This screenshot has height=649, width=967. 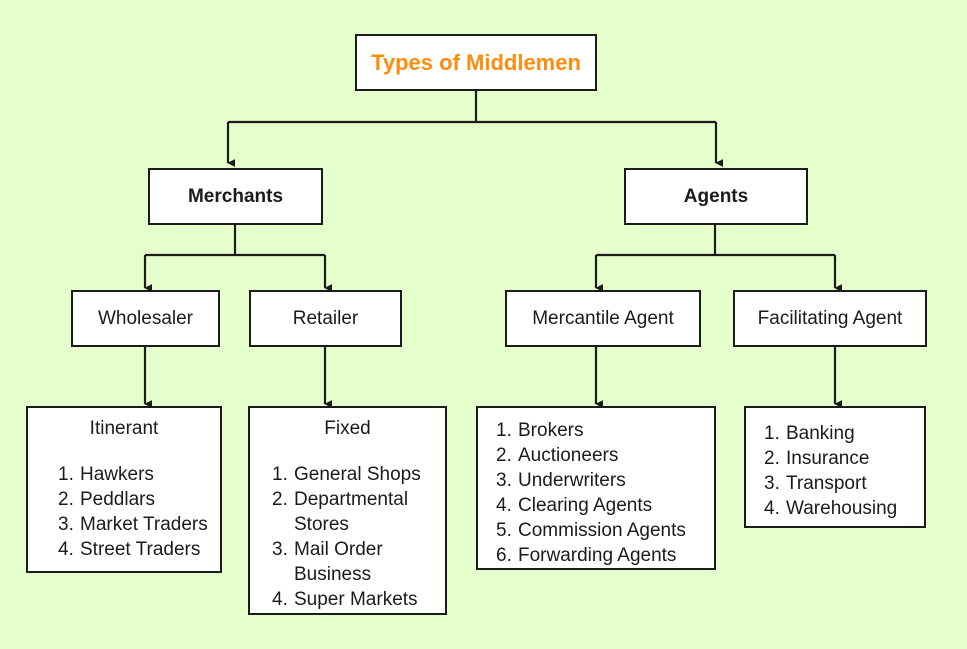 I want to click on list-item: 5. Commission Agents, so click(x=591, y=530).